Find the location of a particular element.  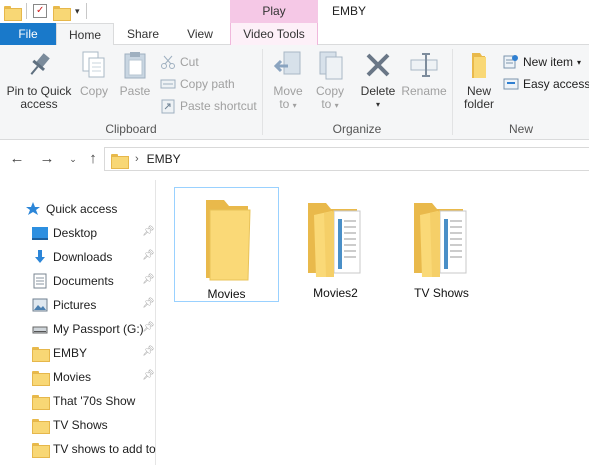

customize-toolbar-icon: ▾ is located at coordinates (77, 11).